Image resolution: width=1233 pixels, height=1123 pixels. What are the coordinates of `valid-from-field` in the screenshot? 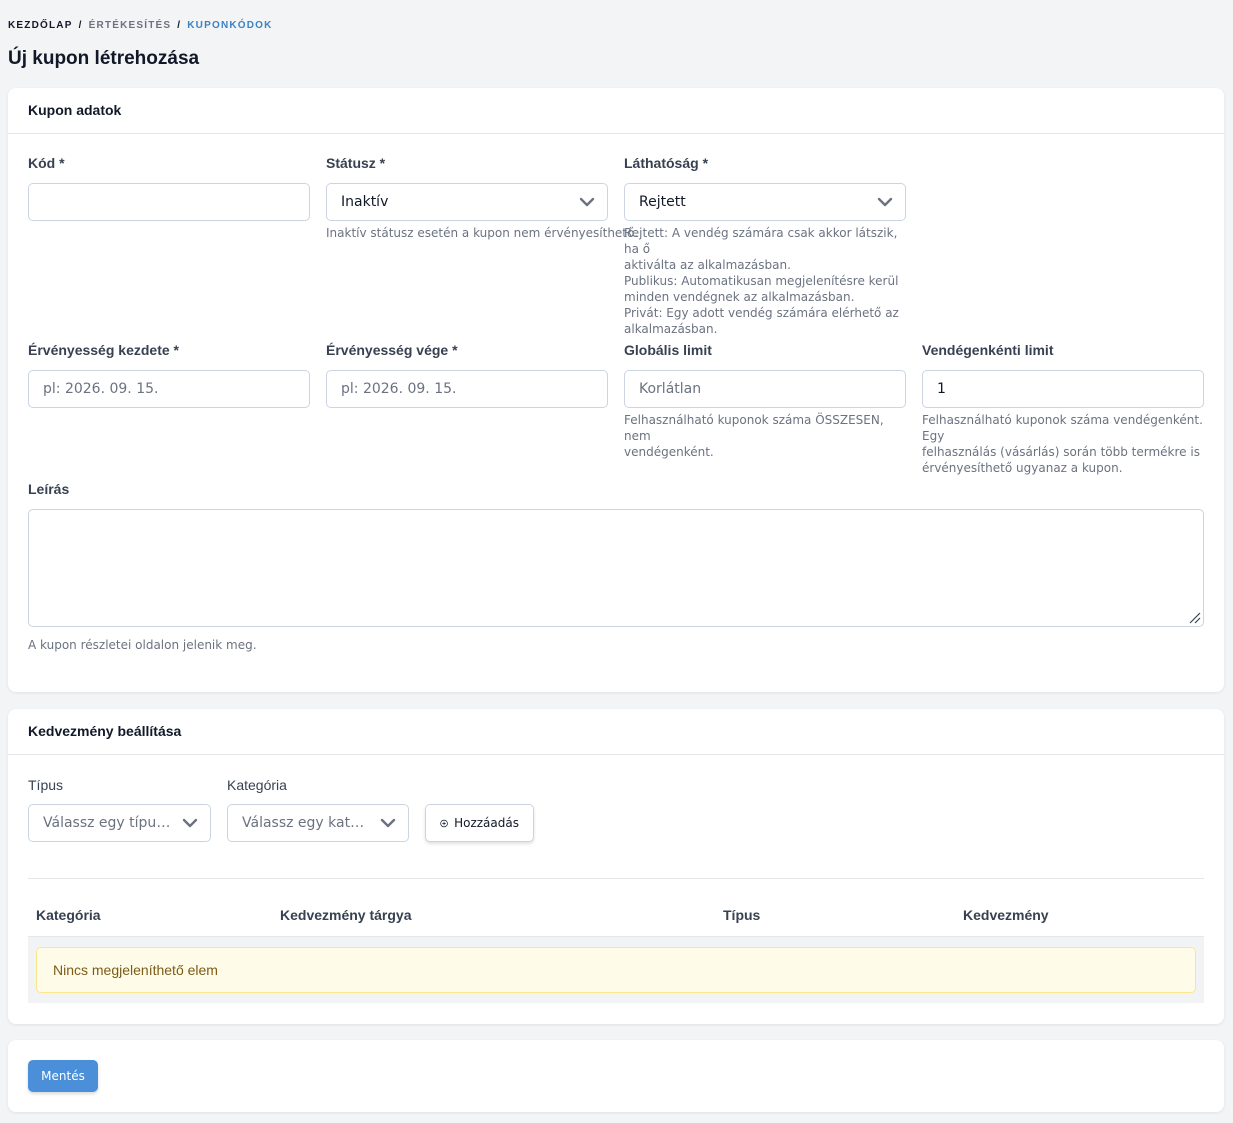 It's located at (169, 389).